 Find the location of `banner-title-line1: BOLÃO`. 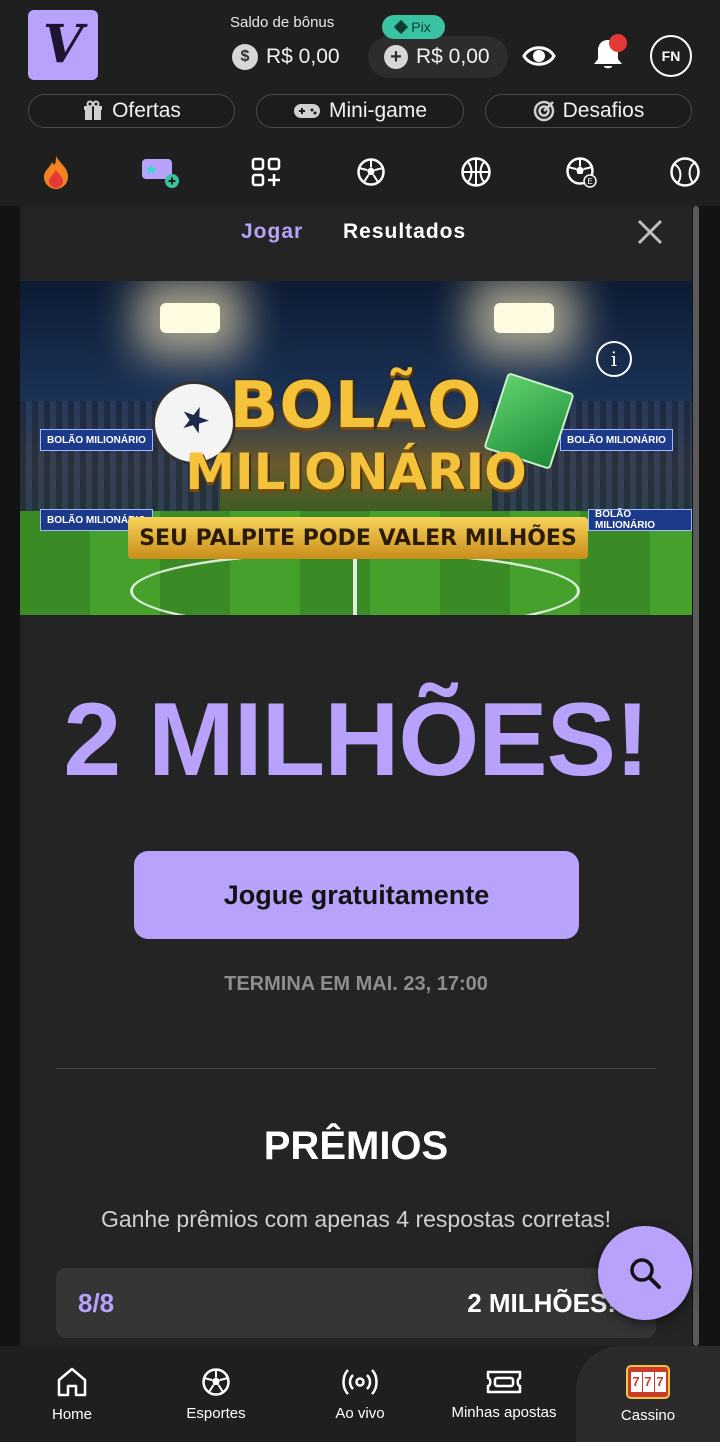

banner-title-line1: BOLÃO is located at coordinates (356, 406).